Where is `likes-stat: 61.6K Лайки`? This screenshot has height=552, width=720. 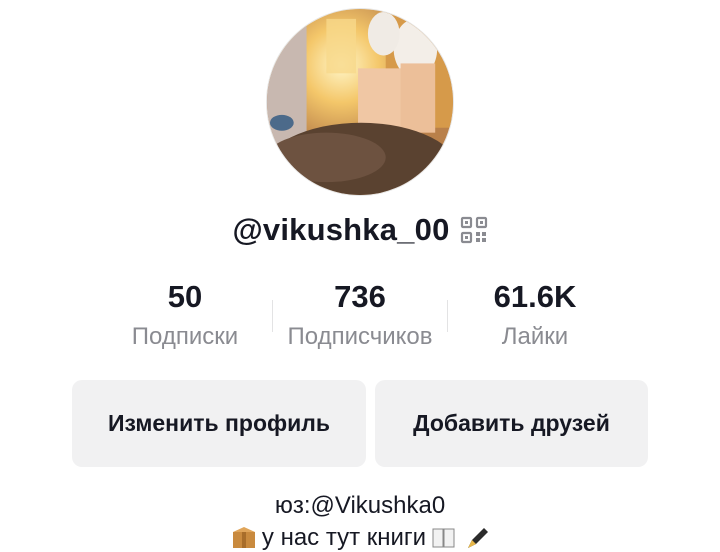
likes-stat: 61.6K Лайки is located at coordinates (535, 315).